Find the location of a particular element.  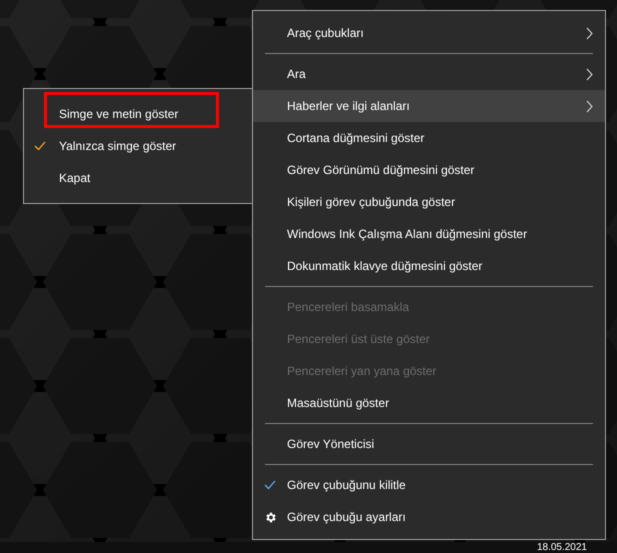

menu-item: Yalnızca simge göster is located at coordinates (138, 146).